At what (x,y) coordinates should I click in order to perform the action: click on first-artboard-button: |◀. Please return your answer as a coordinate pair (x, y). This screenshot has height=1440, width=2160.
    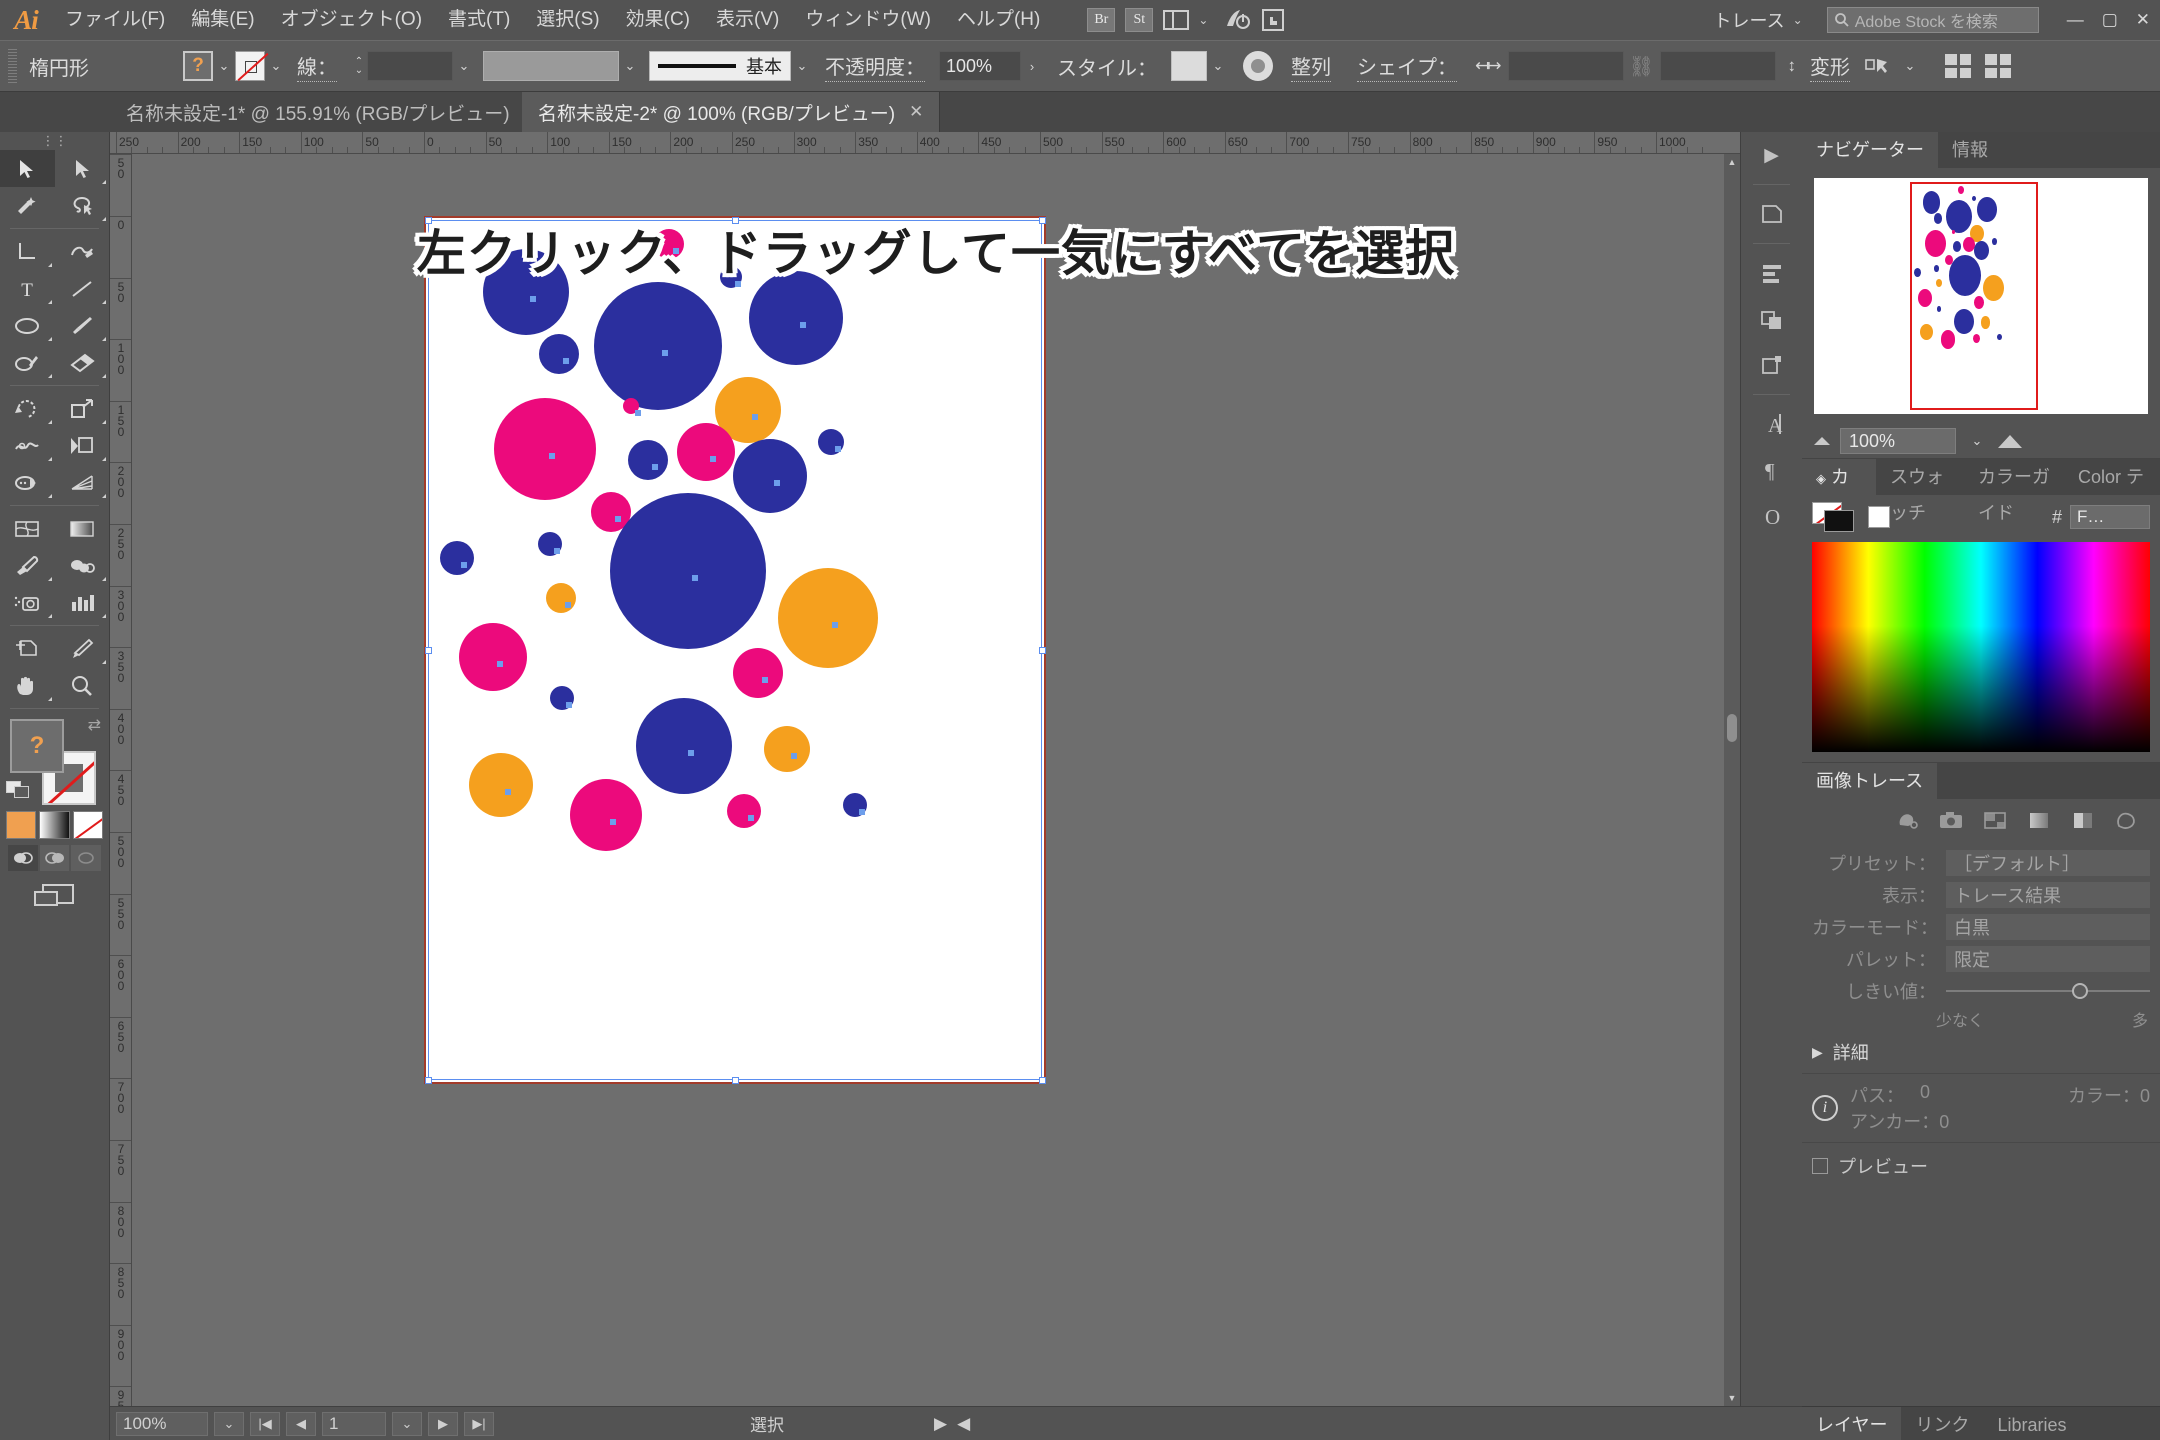
    Looking at the image, I should click on (265, 1423).